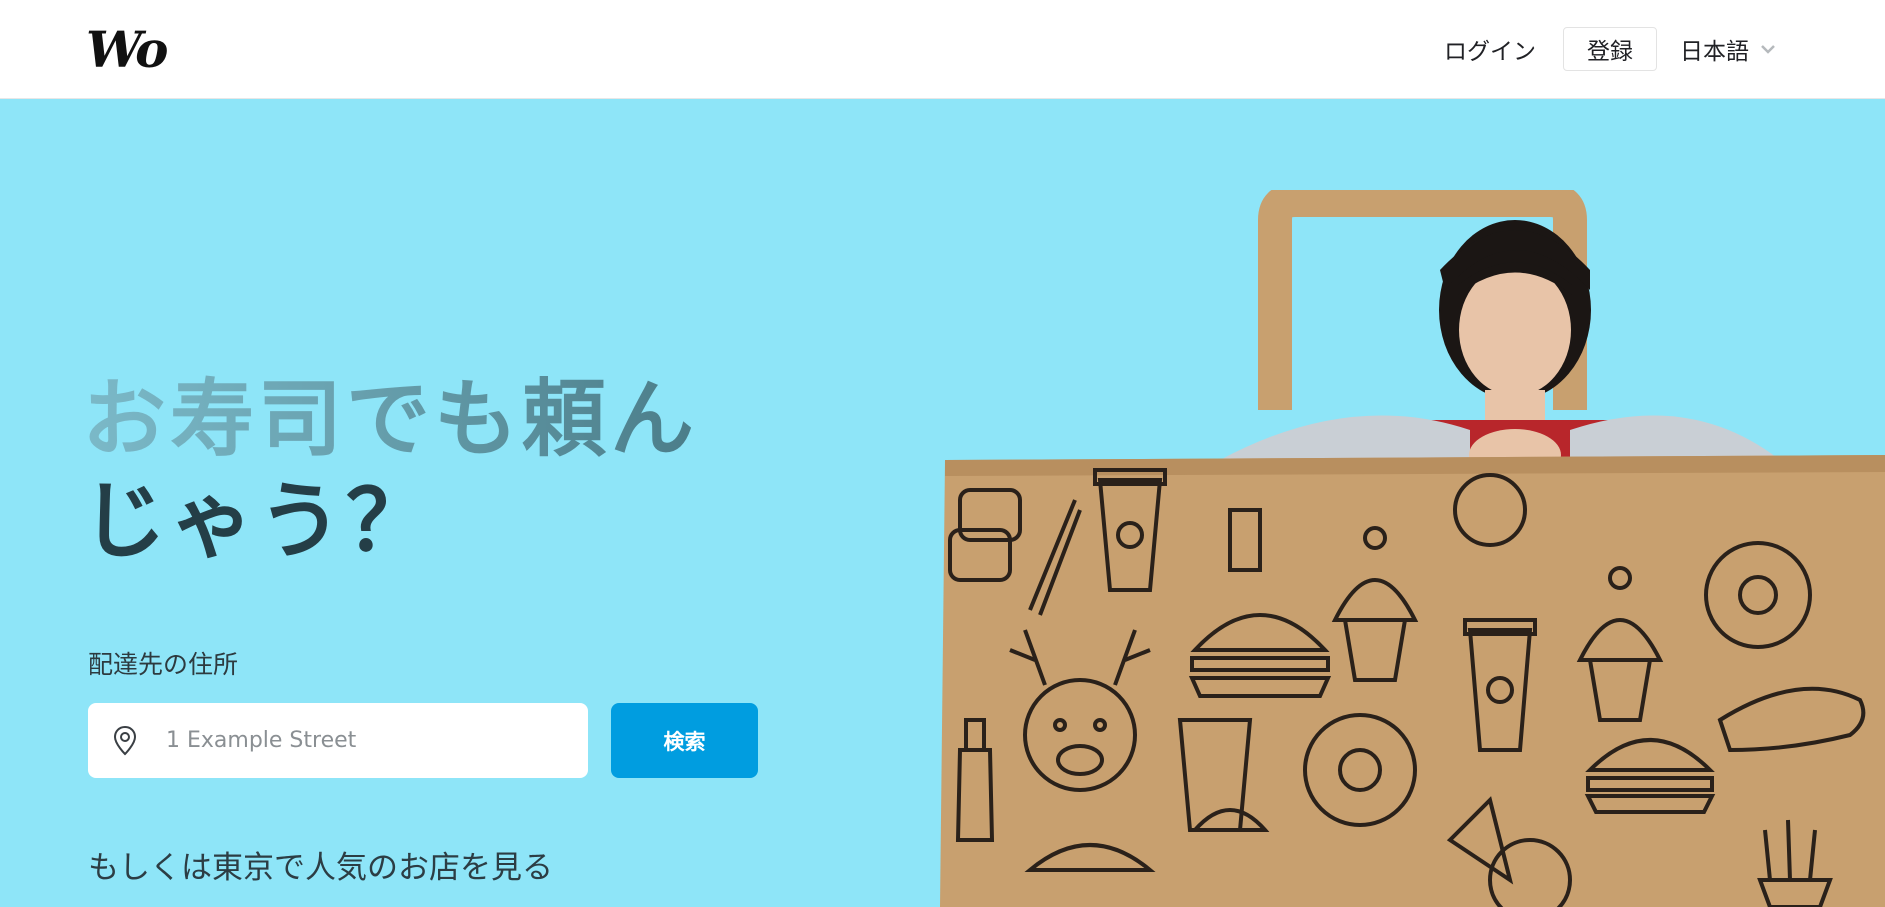  Describe the element at coordinates (320, 864) in the screenshot. I see `popular-stores-link: もしくは東京で人気のお店を見る` at that location.